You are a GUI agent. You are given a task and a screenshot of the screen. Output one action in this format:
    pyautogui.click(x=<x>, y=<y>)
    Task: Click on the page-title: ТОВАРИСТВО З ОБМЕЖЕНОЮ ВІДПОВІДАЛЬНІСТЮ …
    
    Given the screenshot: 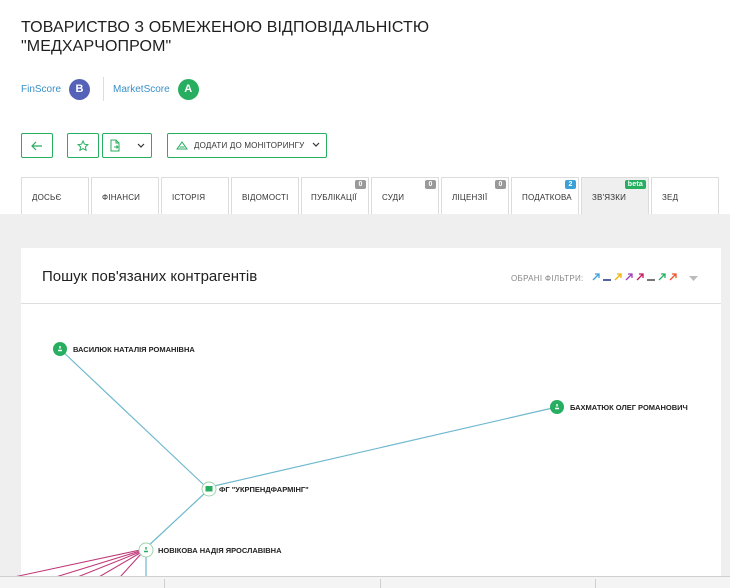 What is the action you would take?
    pyautogui.click(x=225, y=37)
    